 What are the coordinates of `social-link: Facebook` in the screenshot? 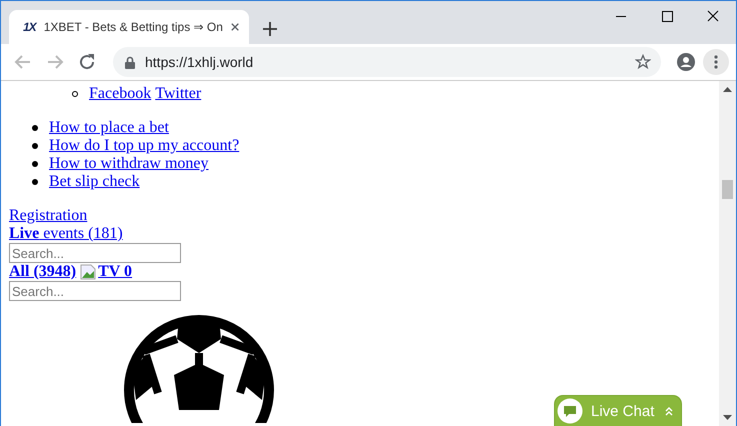 It's located at (120, 94).